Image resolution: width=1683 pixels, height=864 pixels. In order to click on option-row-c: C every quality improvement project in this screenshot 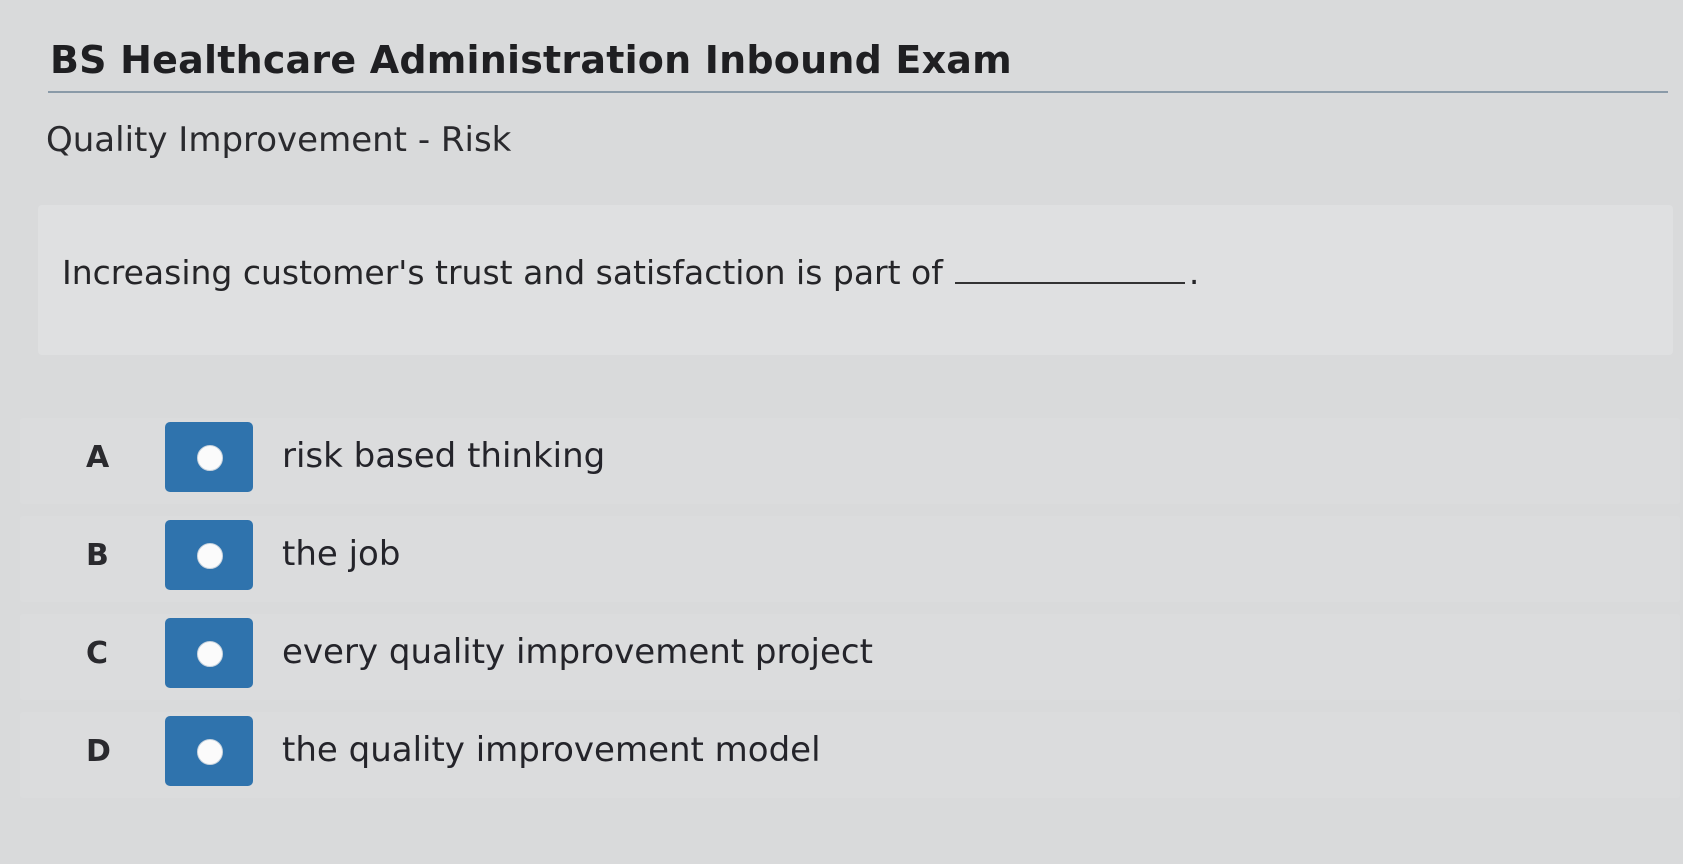, I will do `click(850, 657)`.